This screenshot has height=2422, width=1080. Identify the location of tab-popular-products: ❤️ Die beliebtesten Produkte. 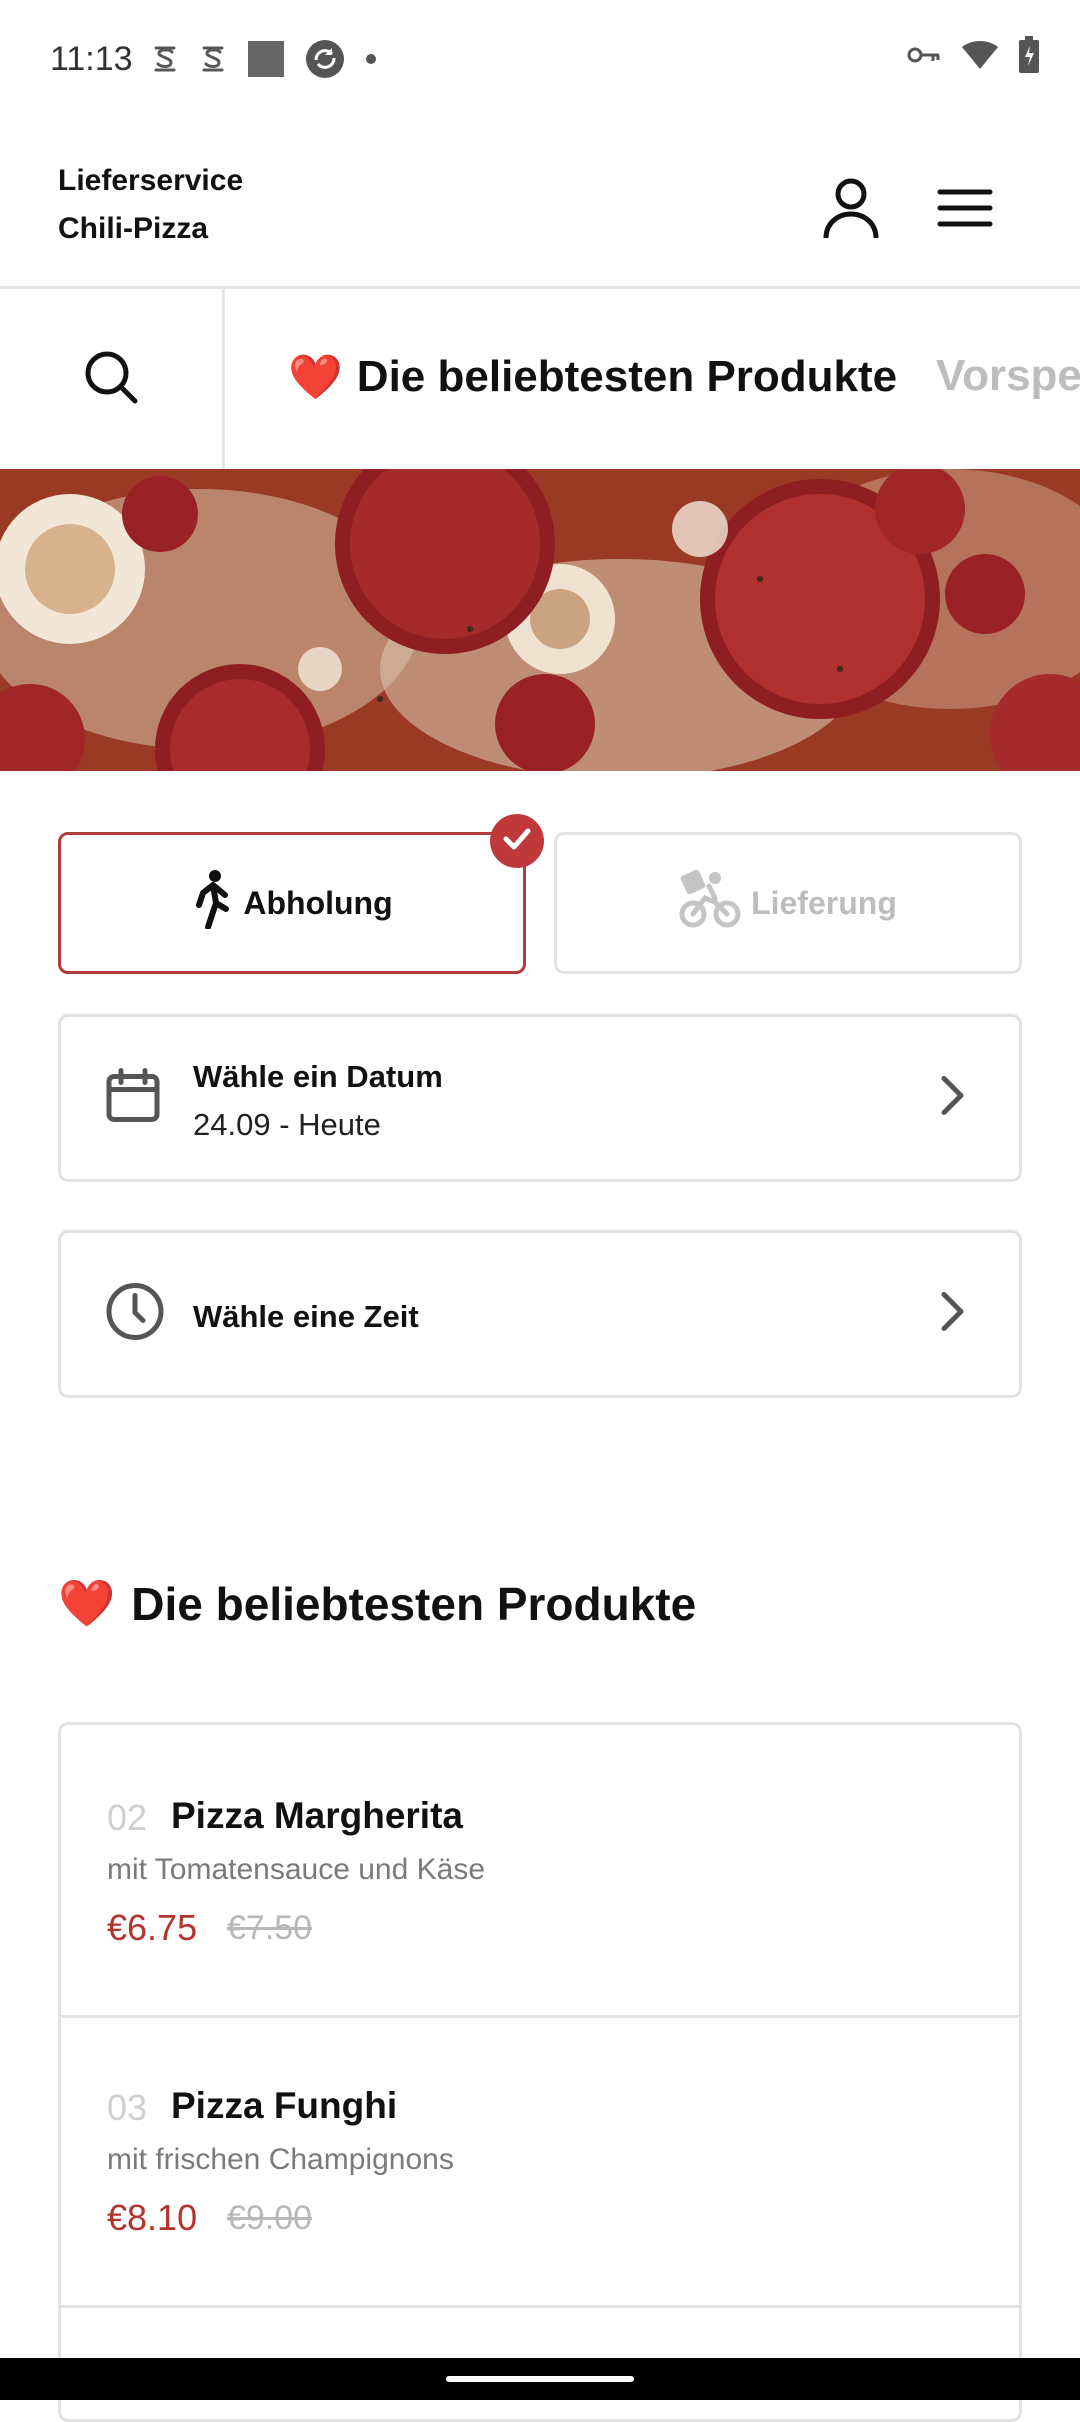
(592, 377).